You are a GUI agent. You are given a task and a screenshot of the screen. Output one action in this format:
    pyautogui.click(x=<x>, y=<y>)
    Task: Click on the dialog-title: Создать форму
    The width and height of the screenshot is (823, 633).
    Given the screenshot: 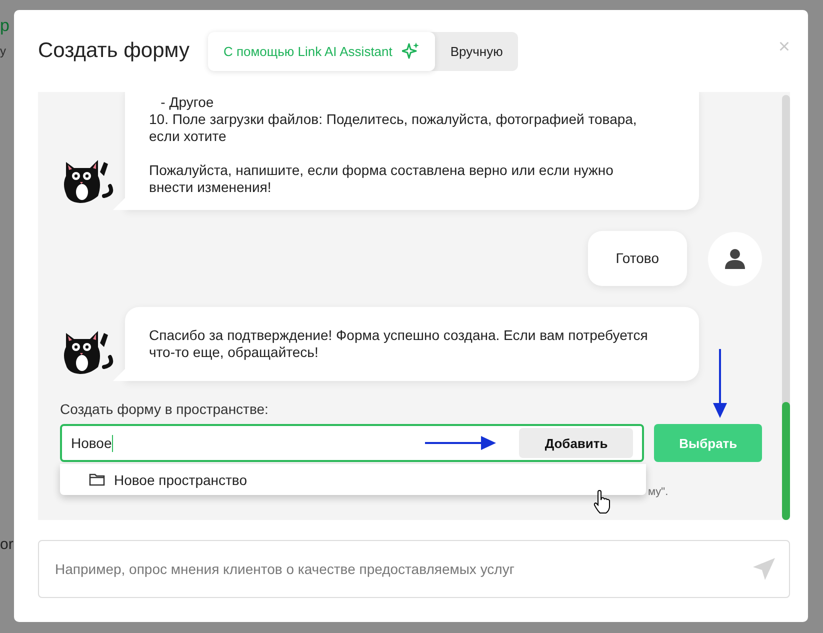 What is the action you would take?
    pyautogui.click(x=114, y=51)
    